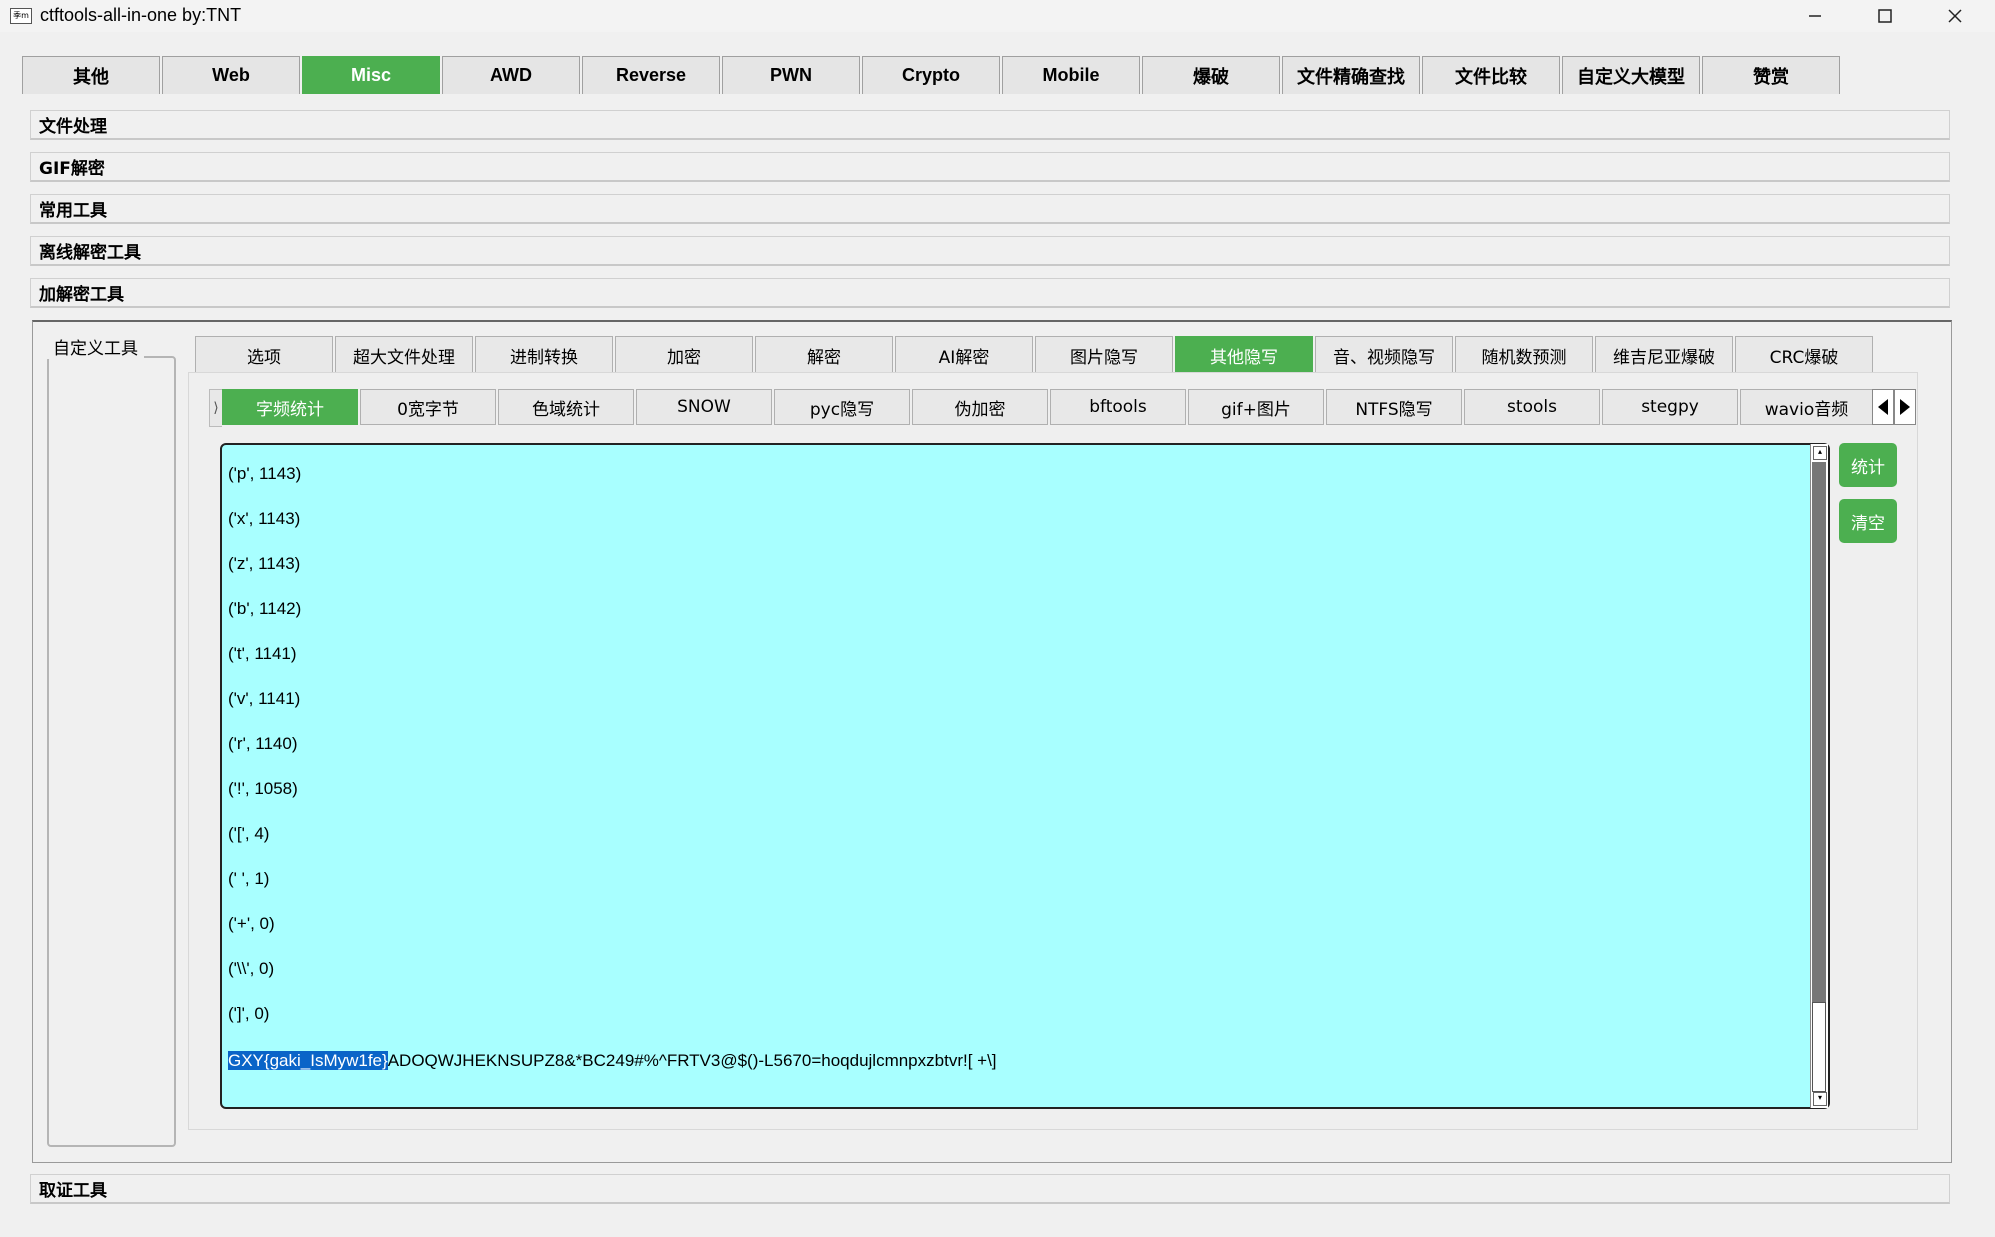 This screenshot has width=1995, height=1237. Describe the element at coordinates (262, 653) in the screenshot. I see `output-line: ('t', 1141)` at that location.